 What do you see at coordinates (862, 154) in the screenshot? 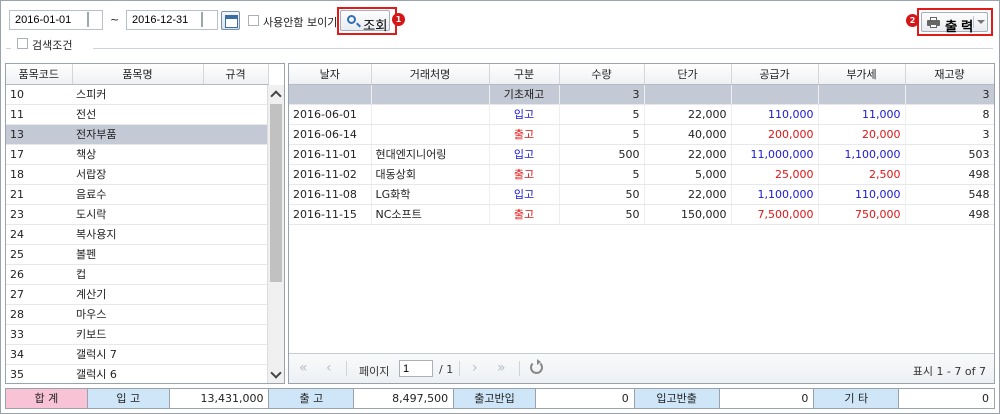
I see `ledger-vat-cell: 1,100,000` at bounding box center [862, 154].